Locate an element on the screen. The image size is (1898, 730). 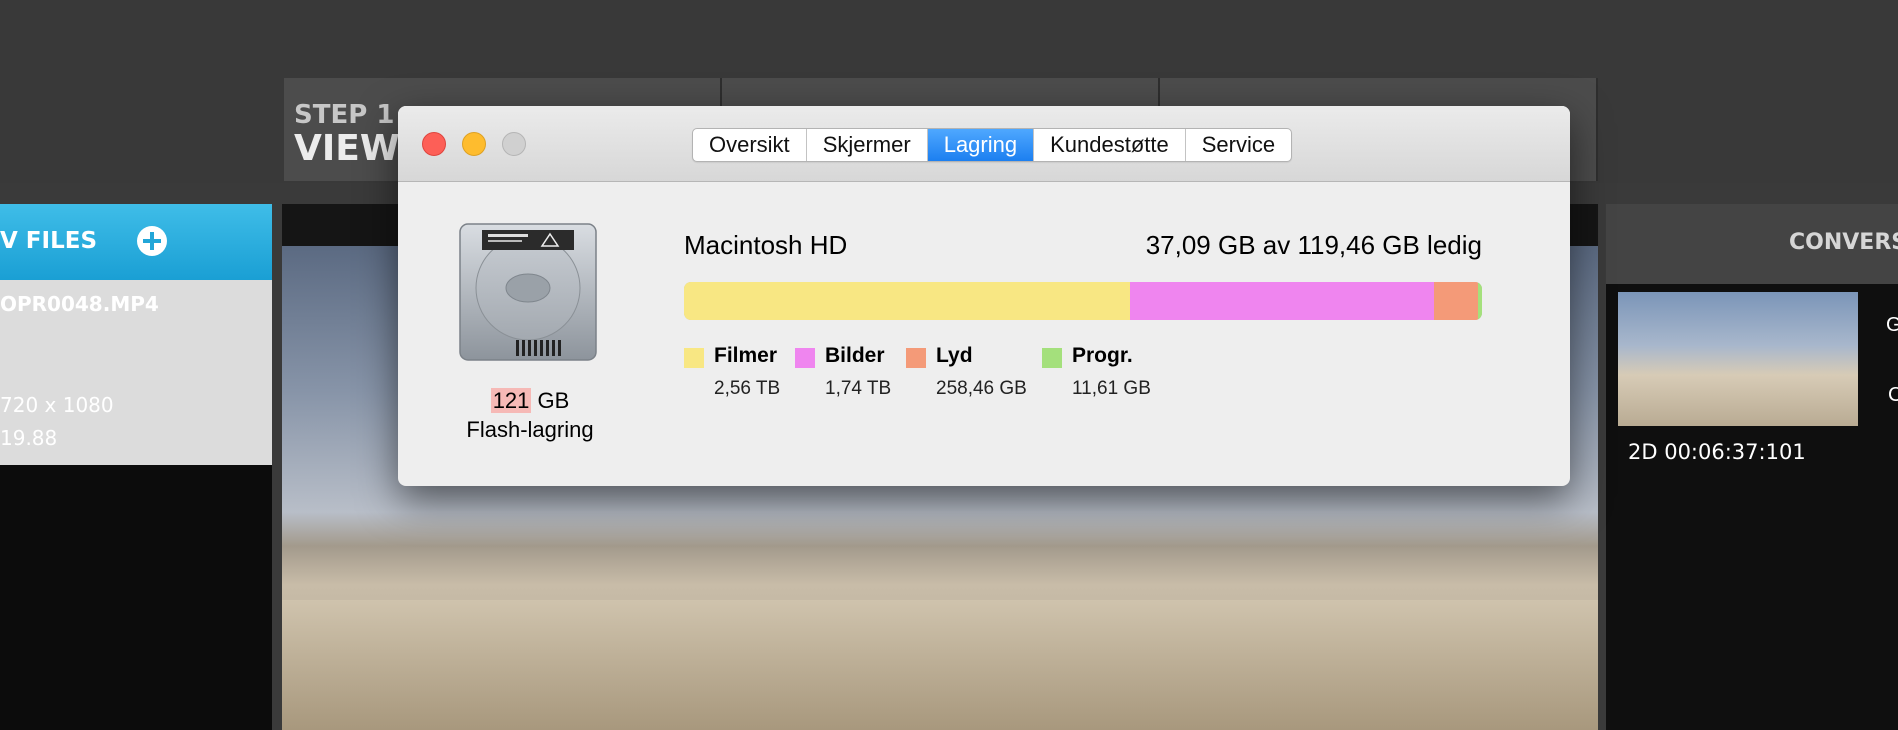
files-header: V FILES is located at coordinates (136, 242).